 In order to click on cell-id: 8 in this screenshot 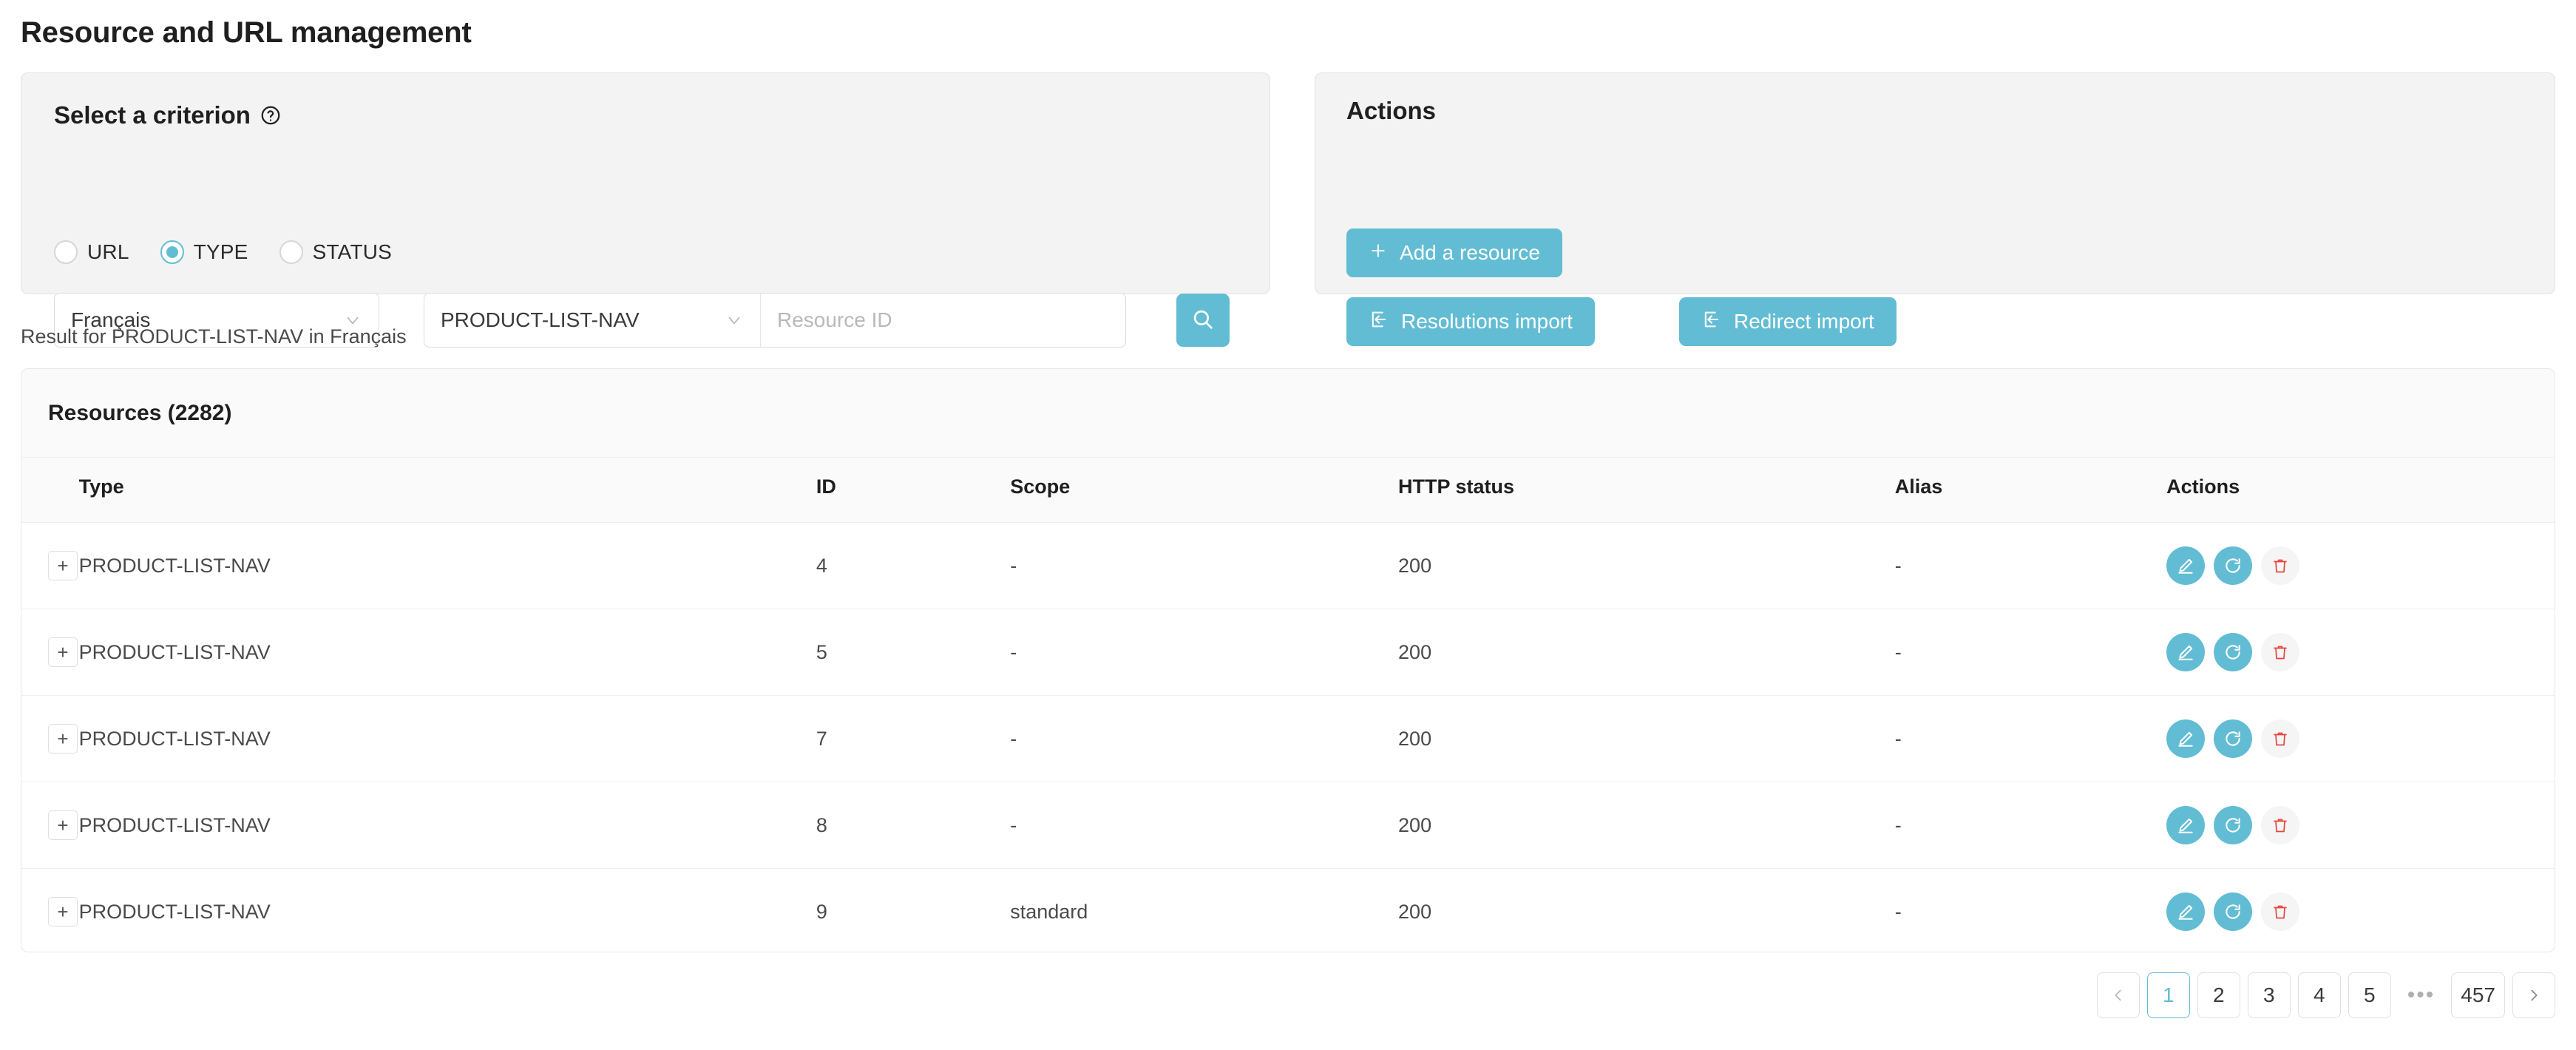, I will do `click(913, 825)`.